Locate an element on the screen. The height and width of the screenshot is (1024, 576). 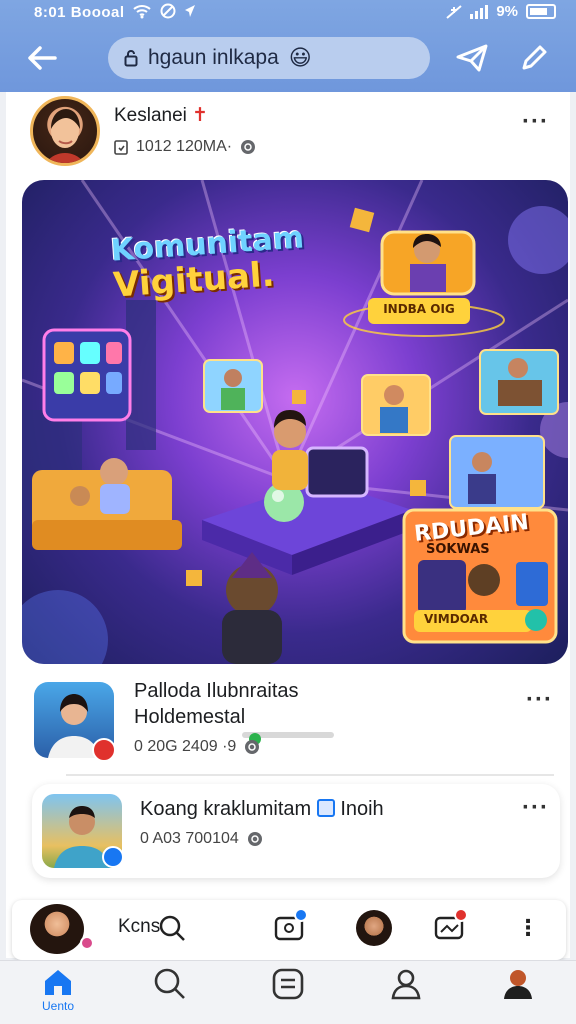
video-button is located at coordinates (290, 928).